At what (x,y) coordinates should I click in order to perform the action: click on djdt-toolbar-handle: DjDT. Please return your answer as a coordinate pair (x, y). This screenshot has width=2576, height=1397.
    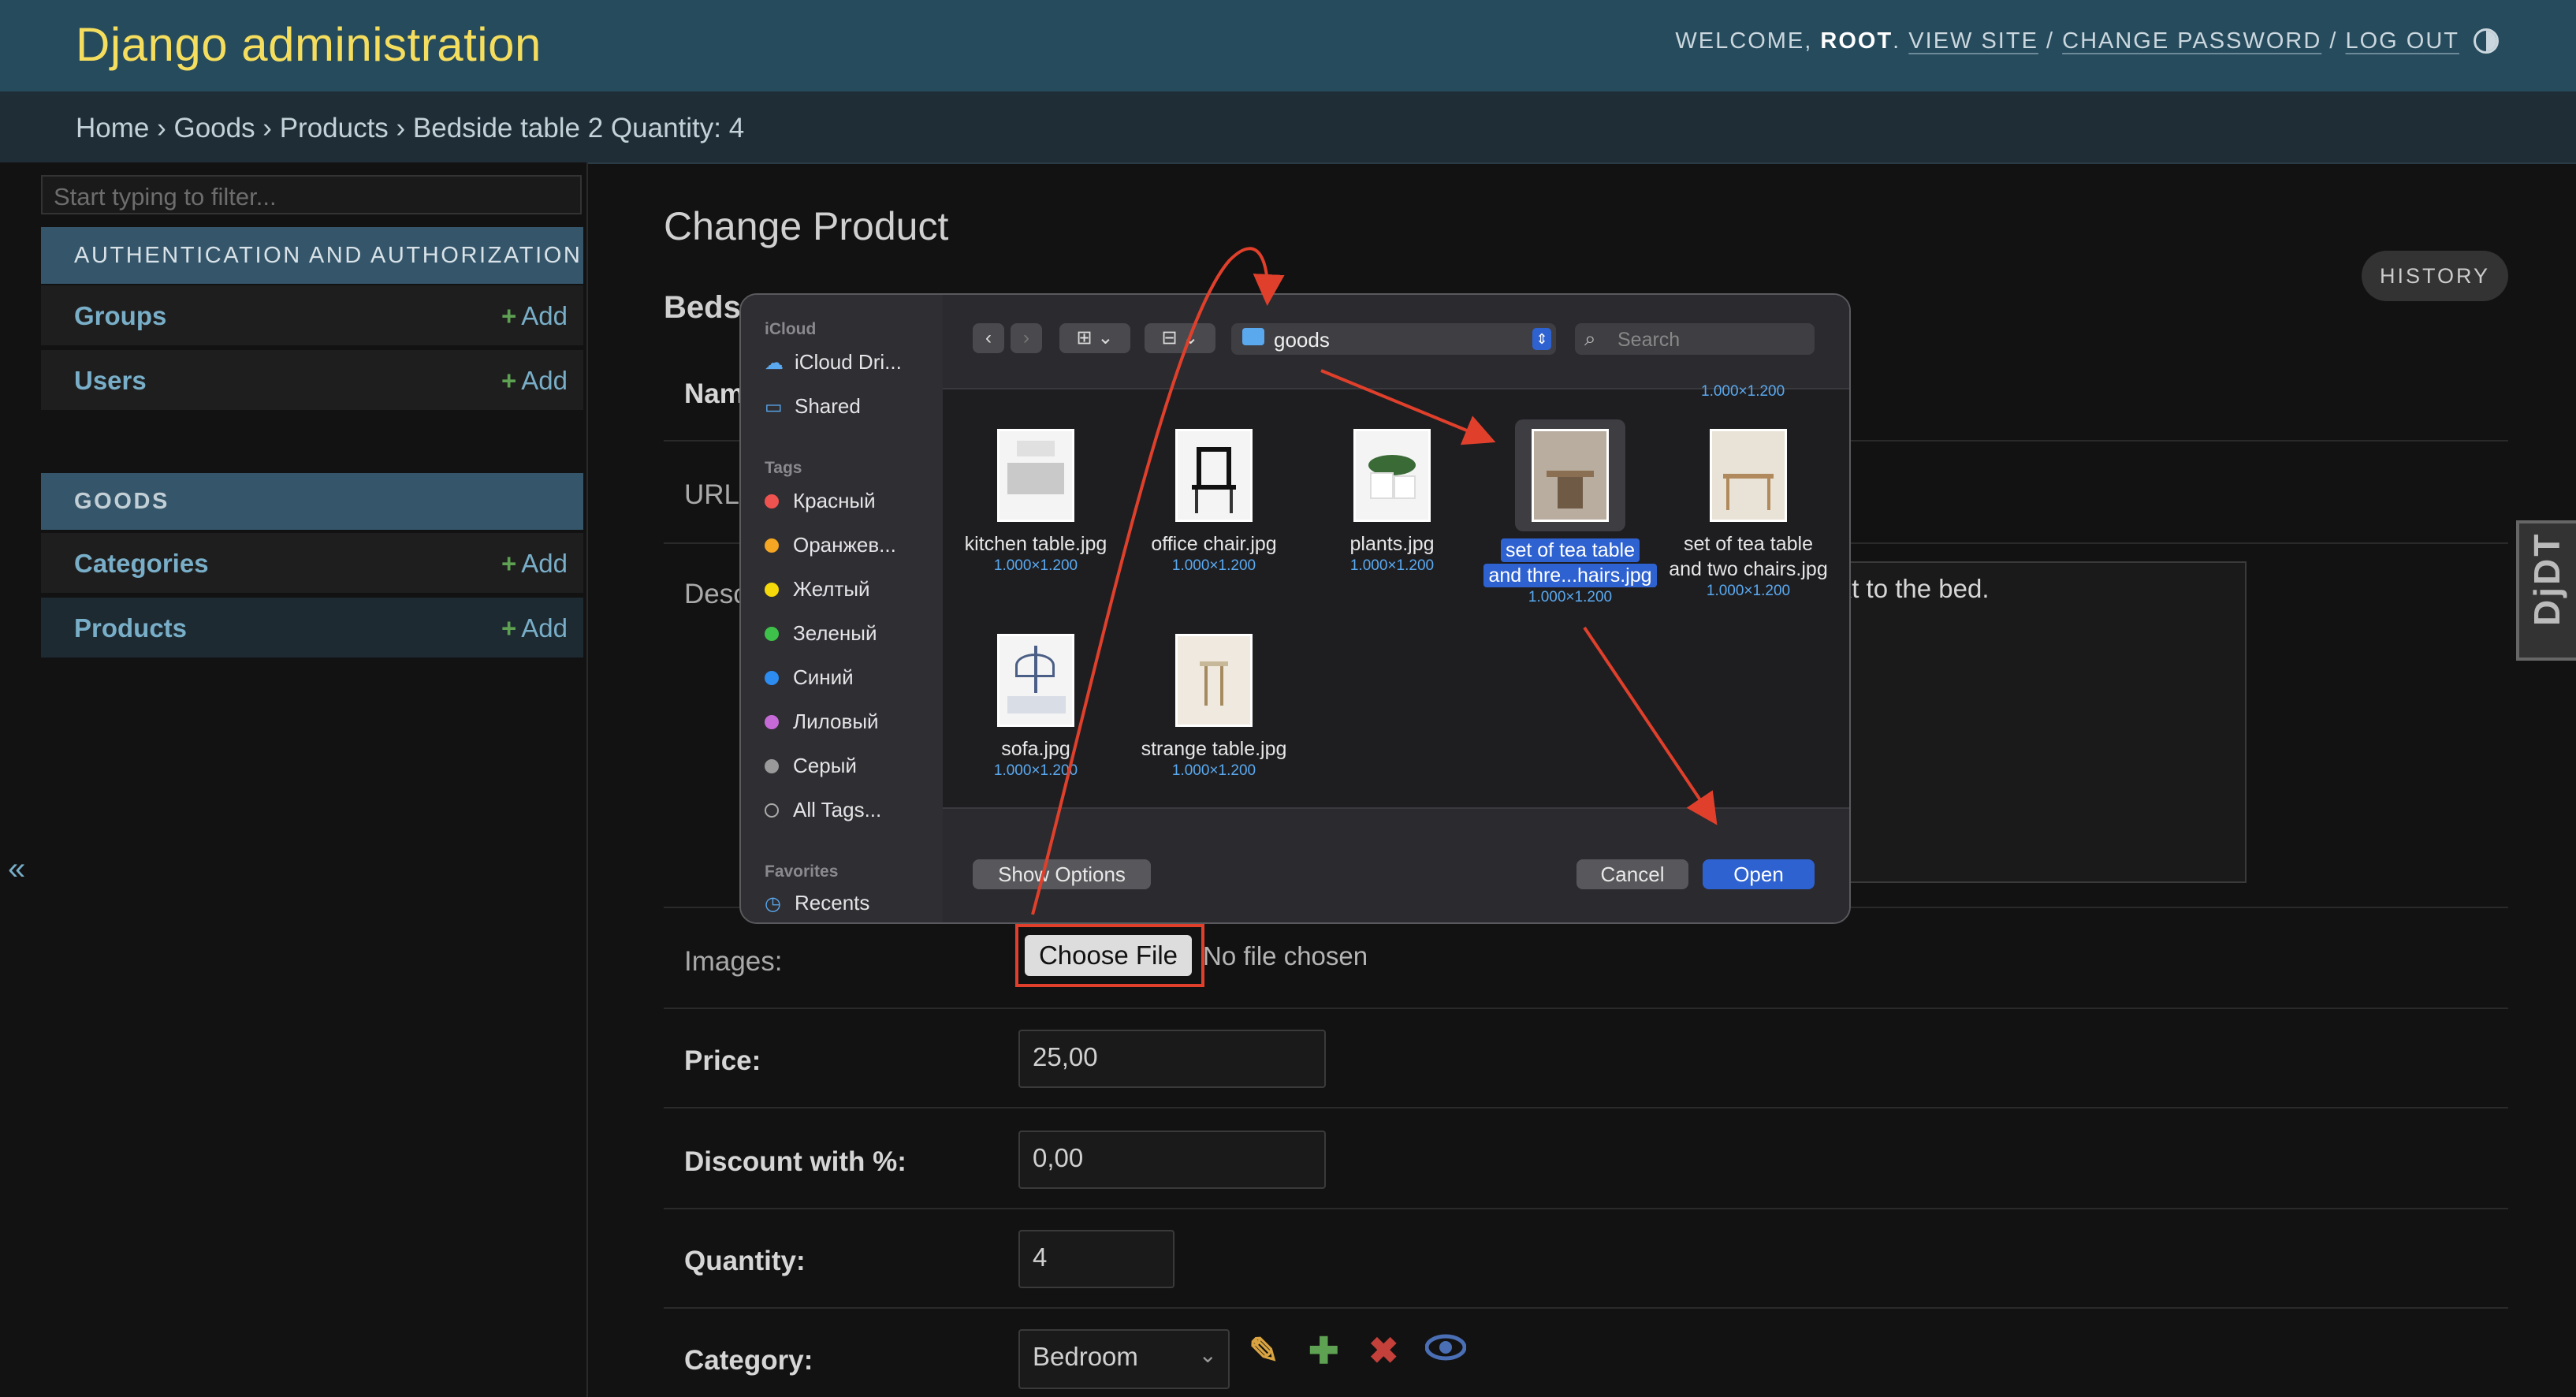
    Looking at the image, I should click on (2546, 590).